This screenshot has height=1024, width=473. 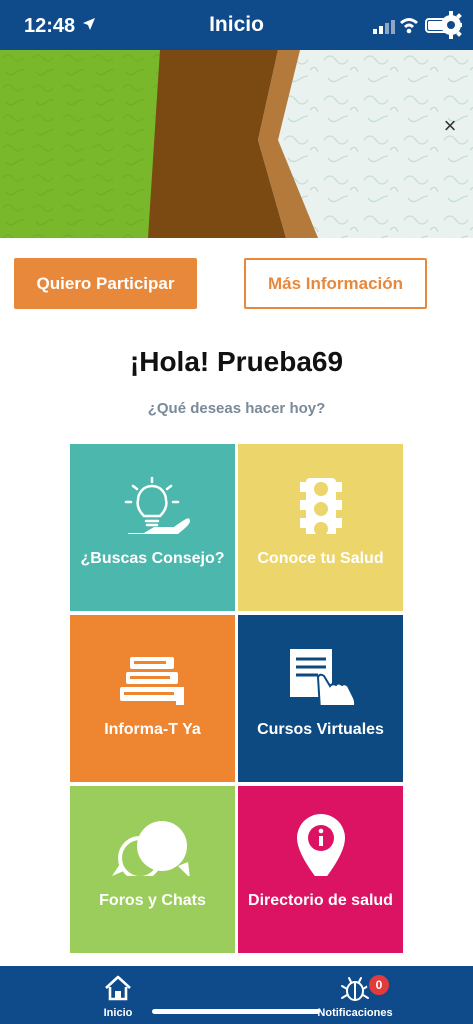 What do you see at coordinates (157, 505) in the screenshot?
I see `lightbulb-hand-icon` at bounding box center [157, 505].